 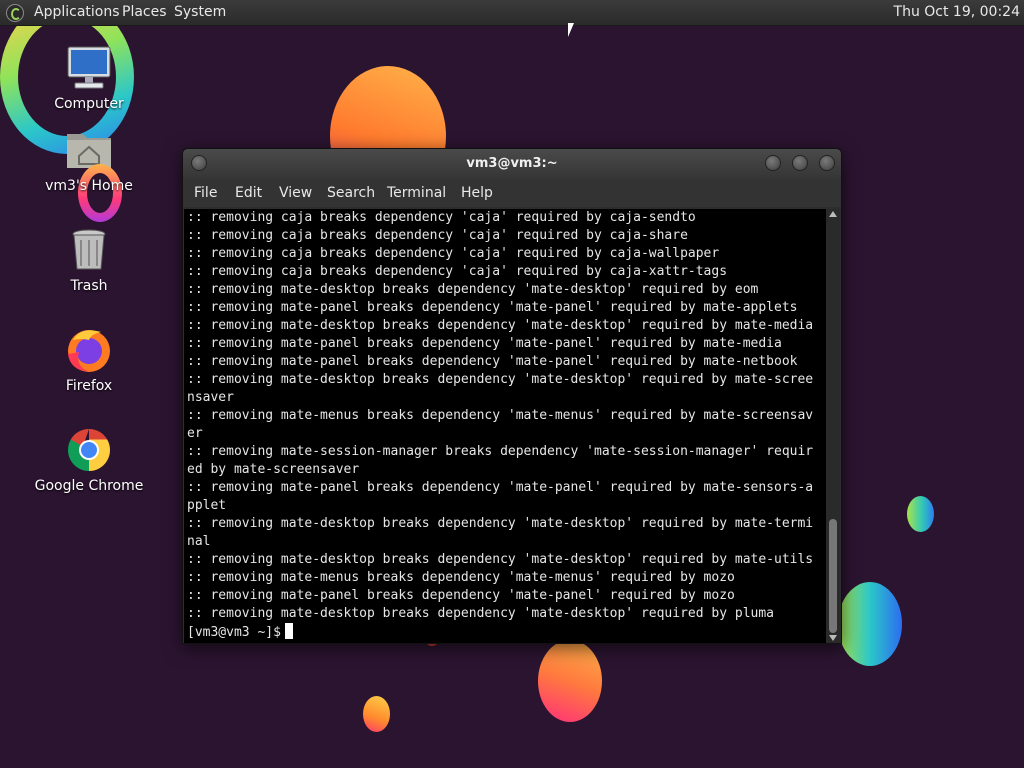 I want to click on mouse-pointer-icon, so click(x=571, y=30).